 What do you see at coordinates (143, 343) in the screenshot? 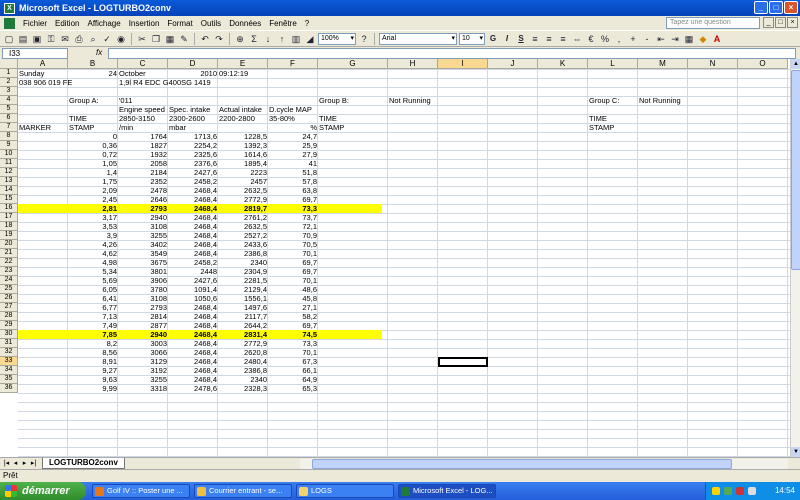
I see `cell-c31: 3003` at bounding box center [143, 343].